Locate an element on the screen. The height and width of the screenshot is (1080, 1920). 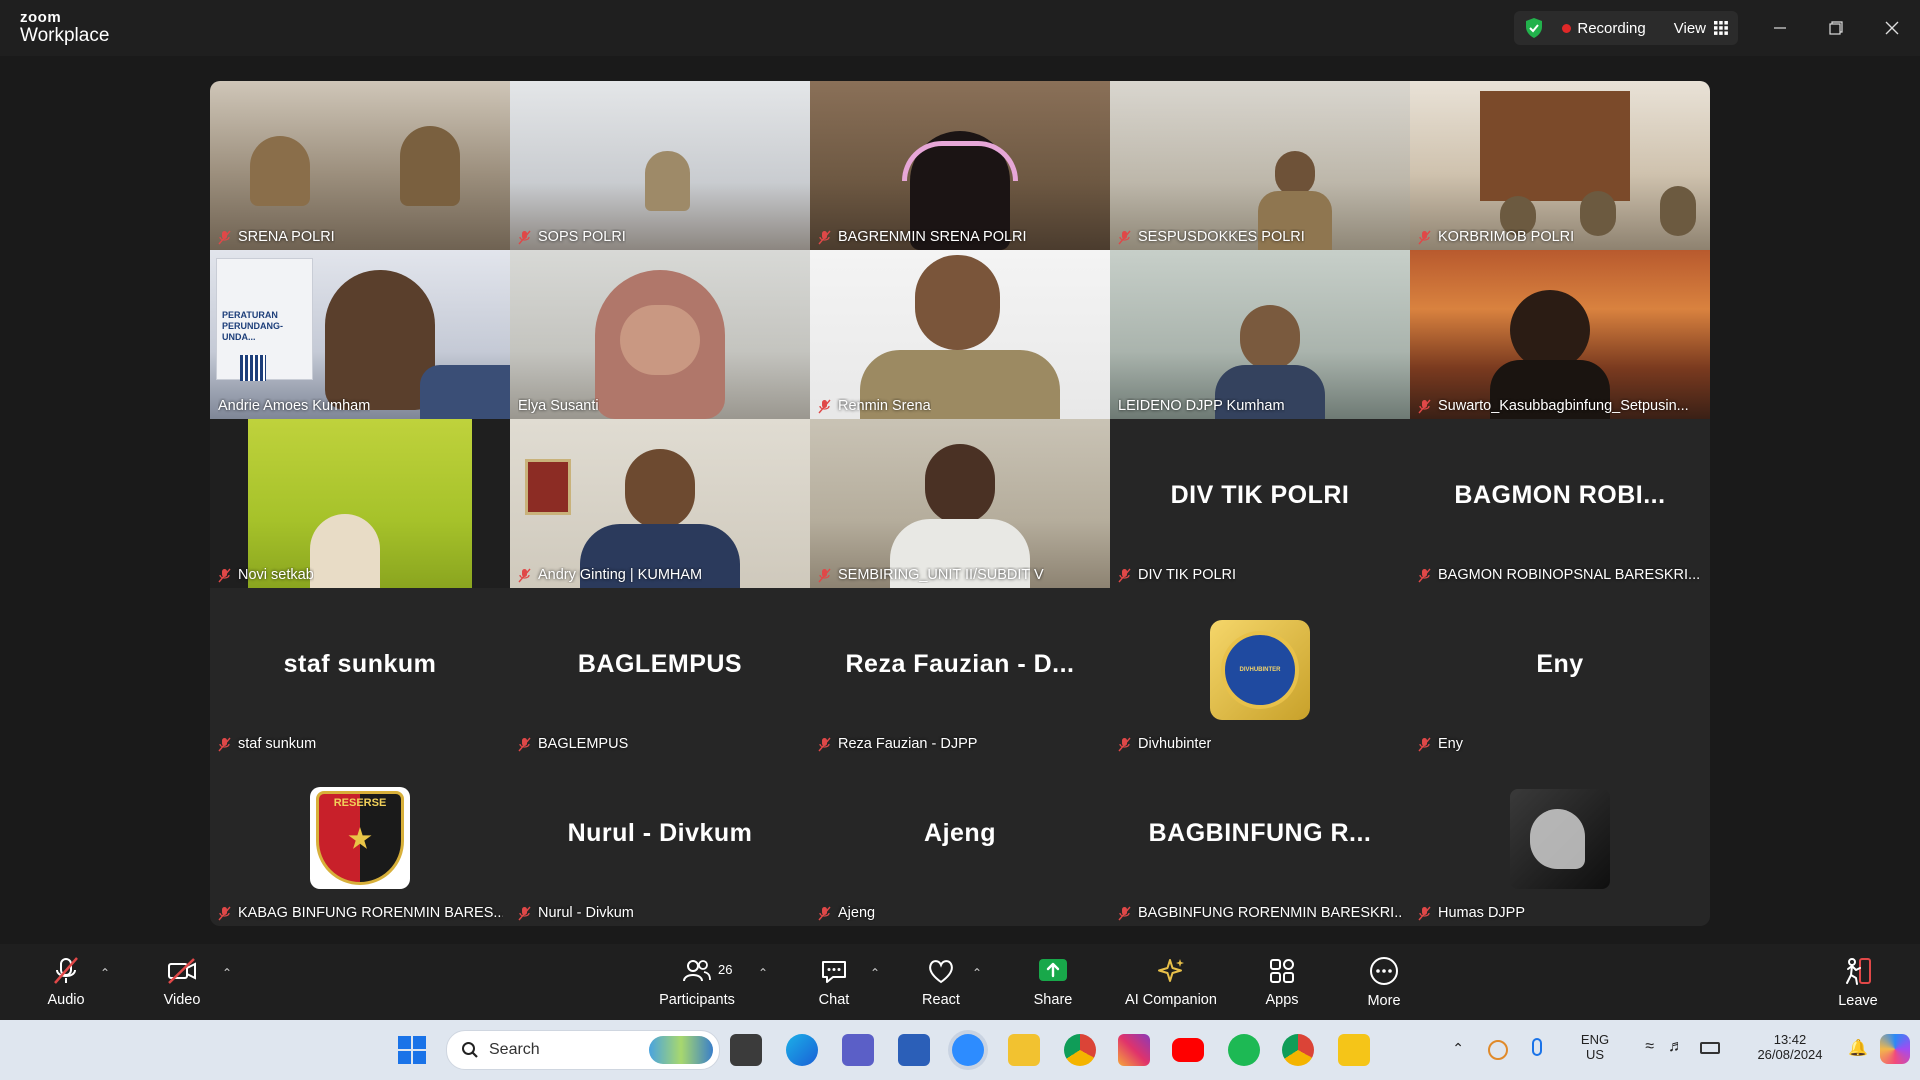
participant-tile: Humas DJPP is located at coordinates (1560, 841).